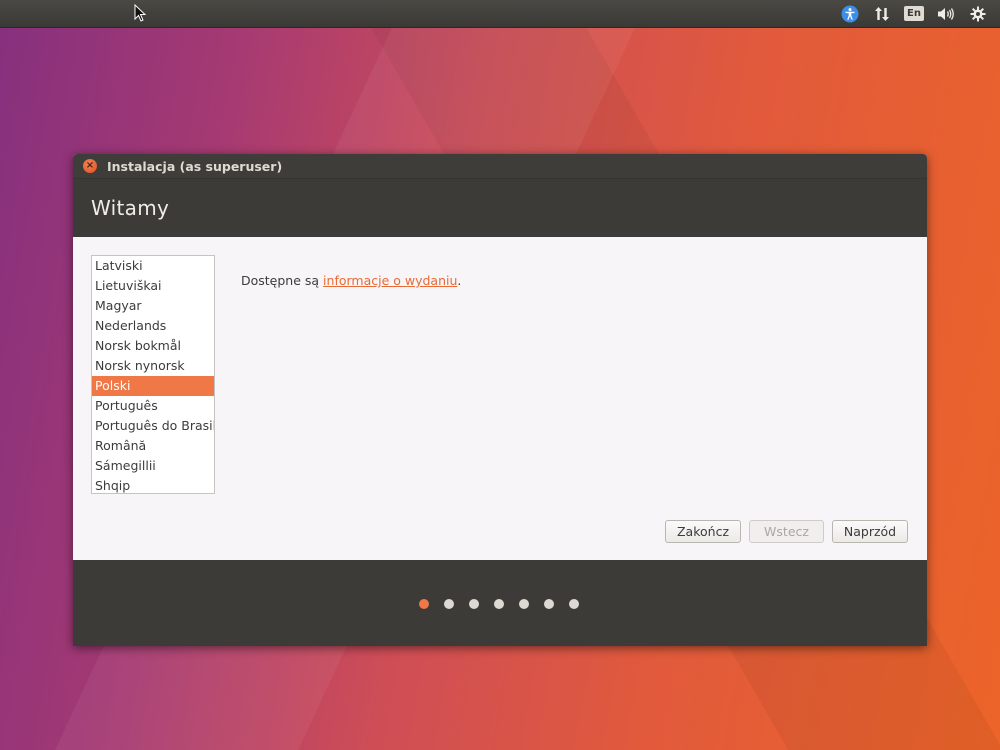 This screenshot has height=750, width=1000. Describe the element at coordinates (459, 280) in the screenshot. I see `release-notes-suffix: .` at that location.